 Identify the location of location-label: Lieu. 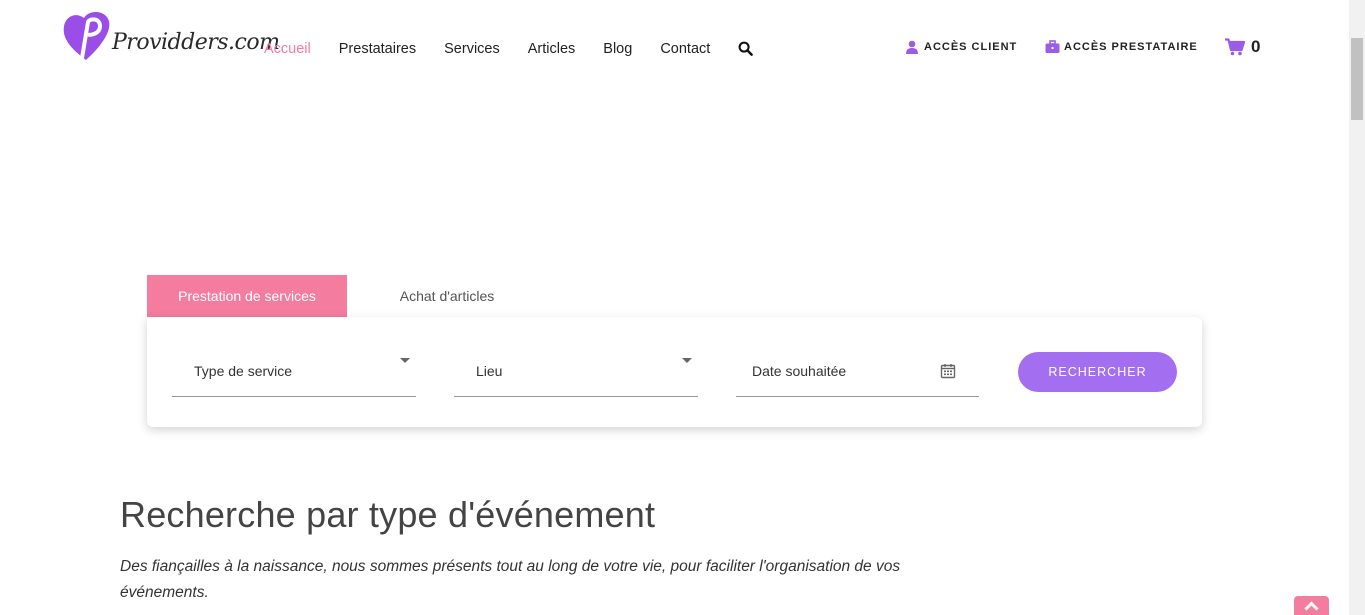
(489, 371).